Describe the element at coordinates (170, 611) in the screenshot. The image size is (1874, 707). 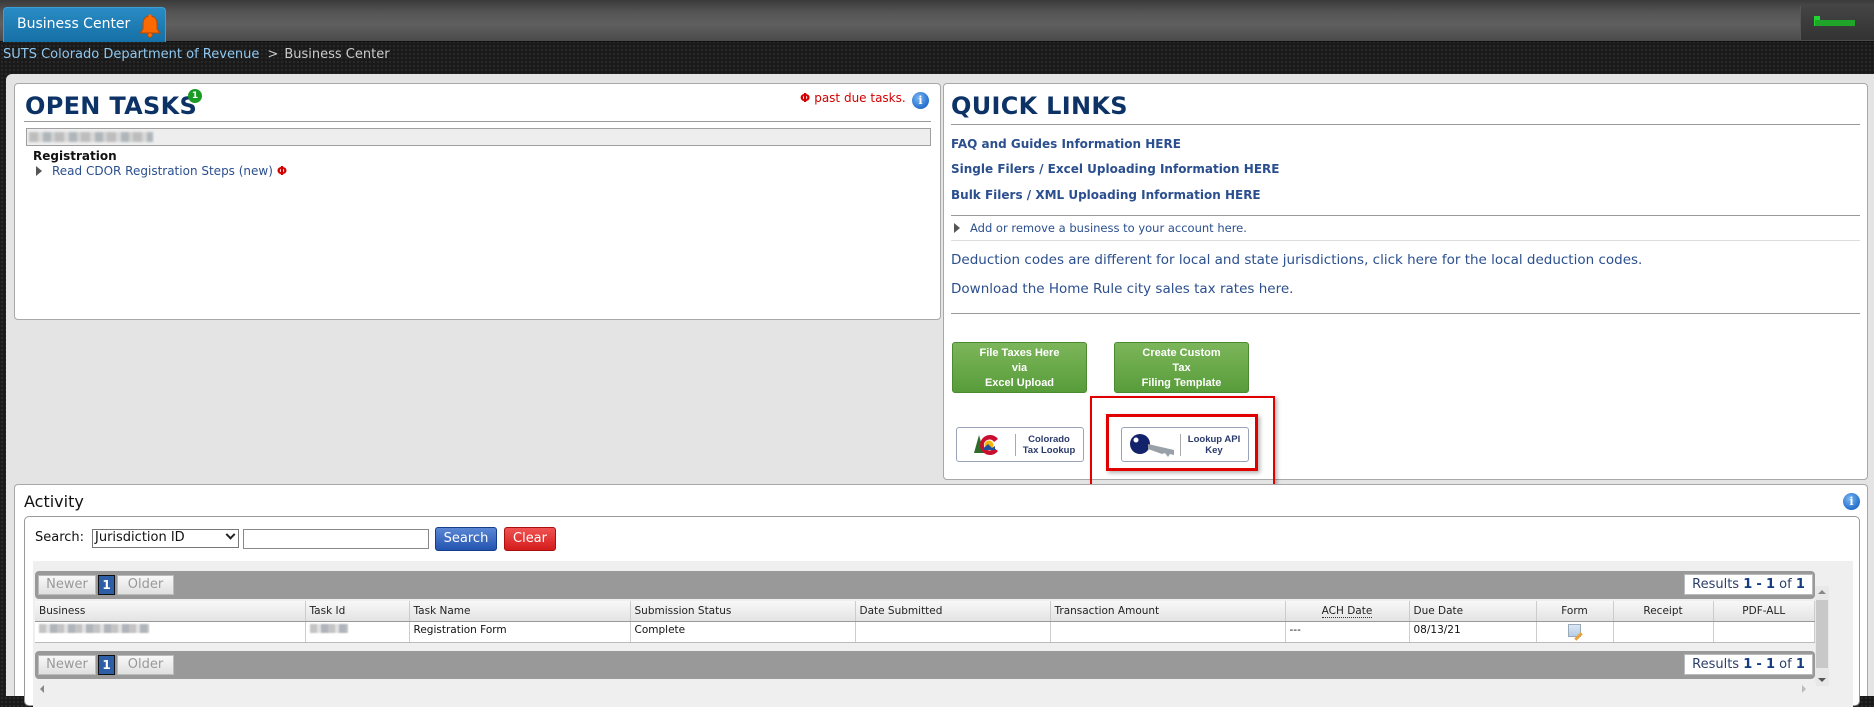
I see `column-header-business: Business` at that location.